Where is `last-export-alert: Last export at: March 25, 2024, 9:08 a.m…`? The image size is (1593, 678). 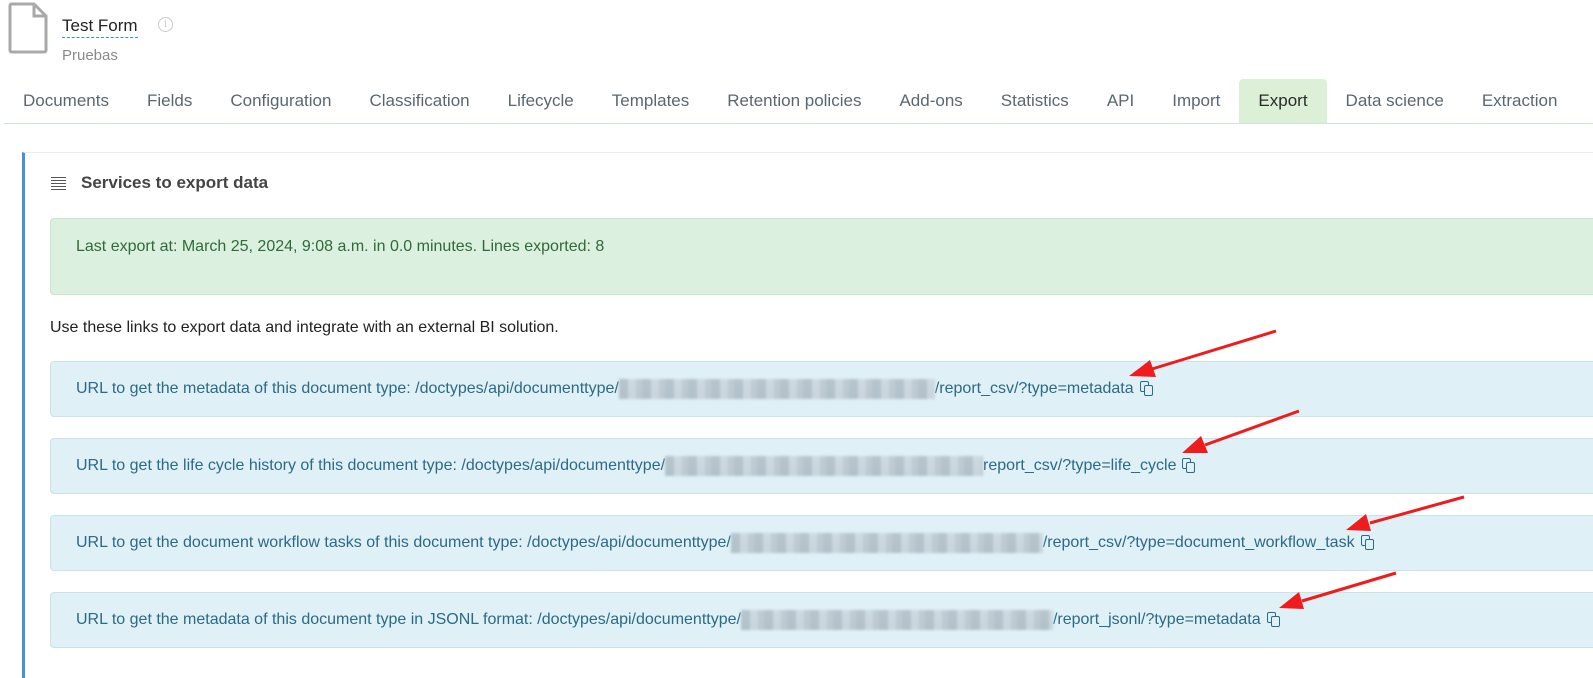 last-export-alert: Last export at: March 25, 2024, 9:08 a.m… is located at coordinates (821, 256).